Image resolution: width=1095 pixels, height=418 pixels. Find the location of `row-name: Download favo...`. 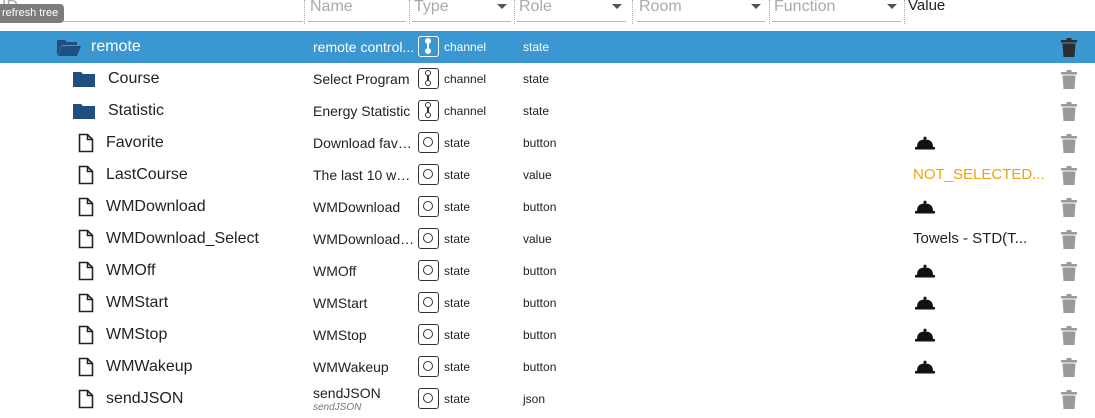

row-name: Download favo... is located at coordinates (364, 143).